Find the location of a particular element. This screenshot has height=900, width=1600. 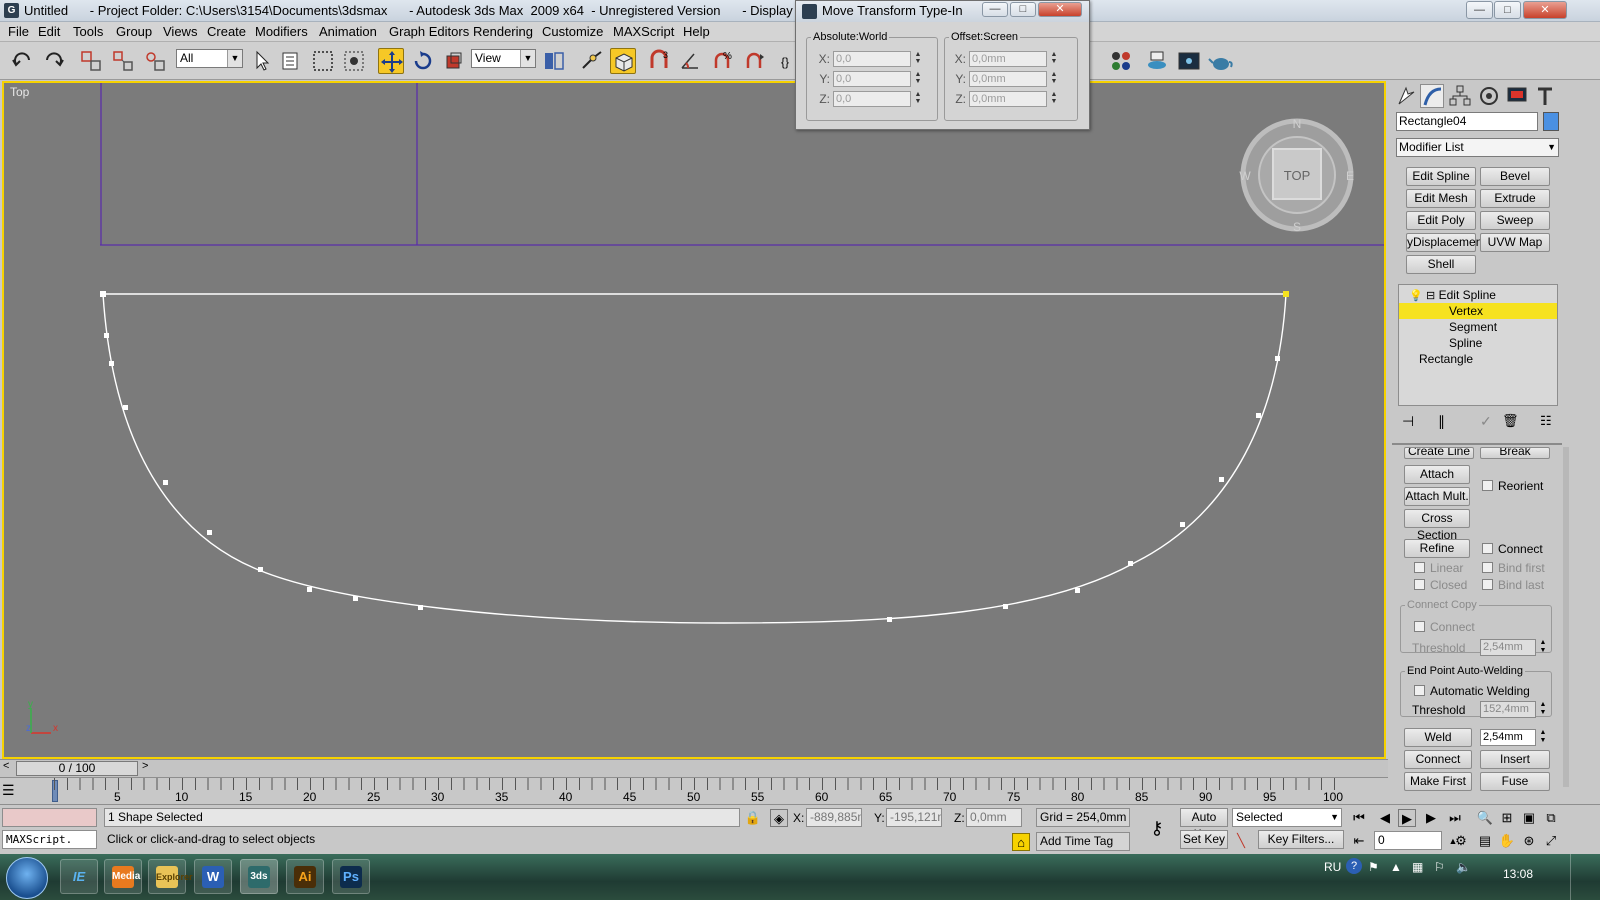

offset-x-field: 0,0mm is located at coordinates (1008, 59).